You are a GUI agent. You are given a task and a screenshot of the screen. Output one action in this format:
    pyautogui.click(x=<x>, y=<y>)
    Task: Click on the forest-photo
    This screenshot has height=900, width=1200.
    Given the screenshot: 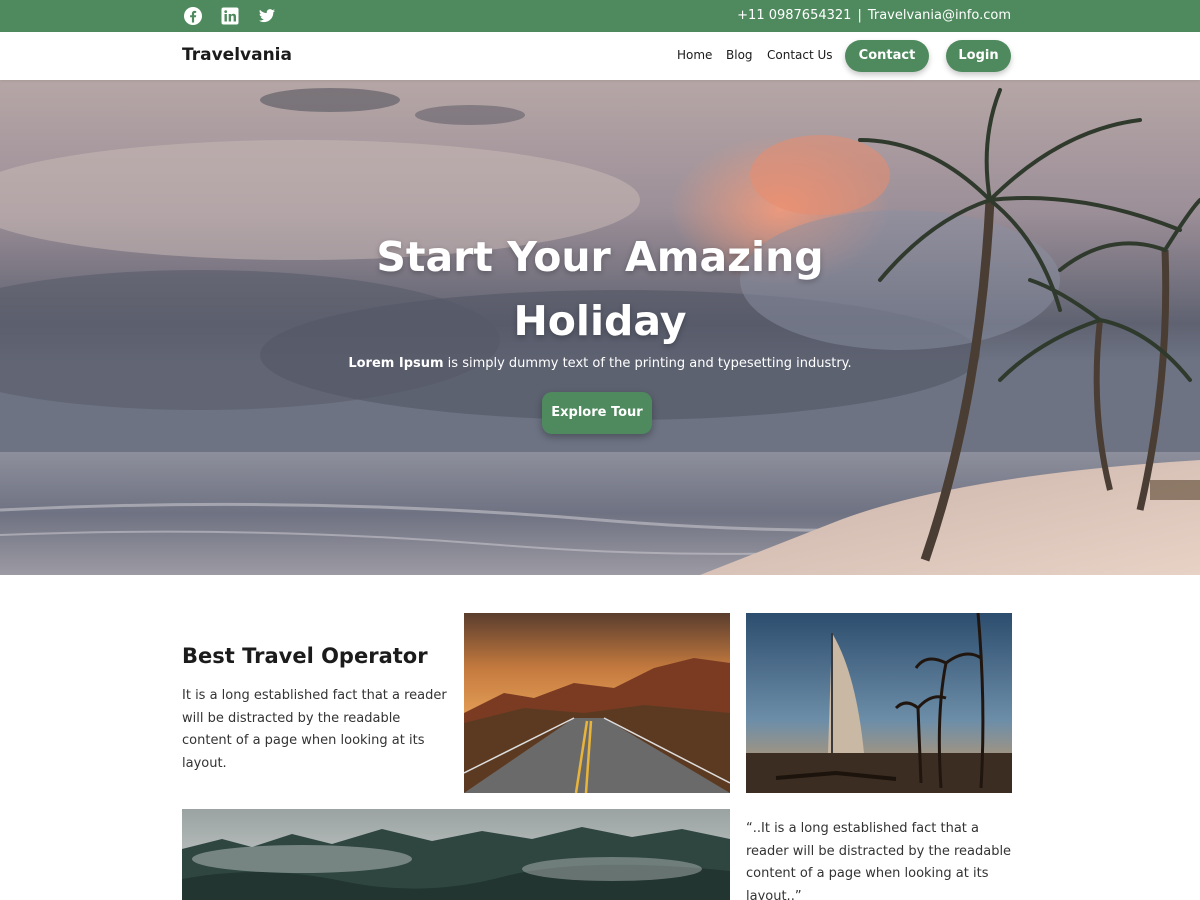 What is the action you would take?
    pyautogui.click(x=456, y=854)
    